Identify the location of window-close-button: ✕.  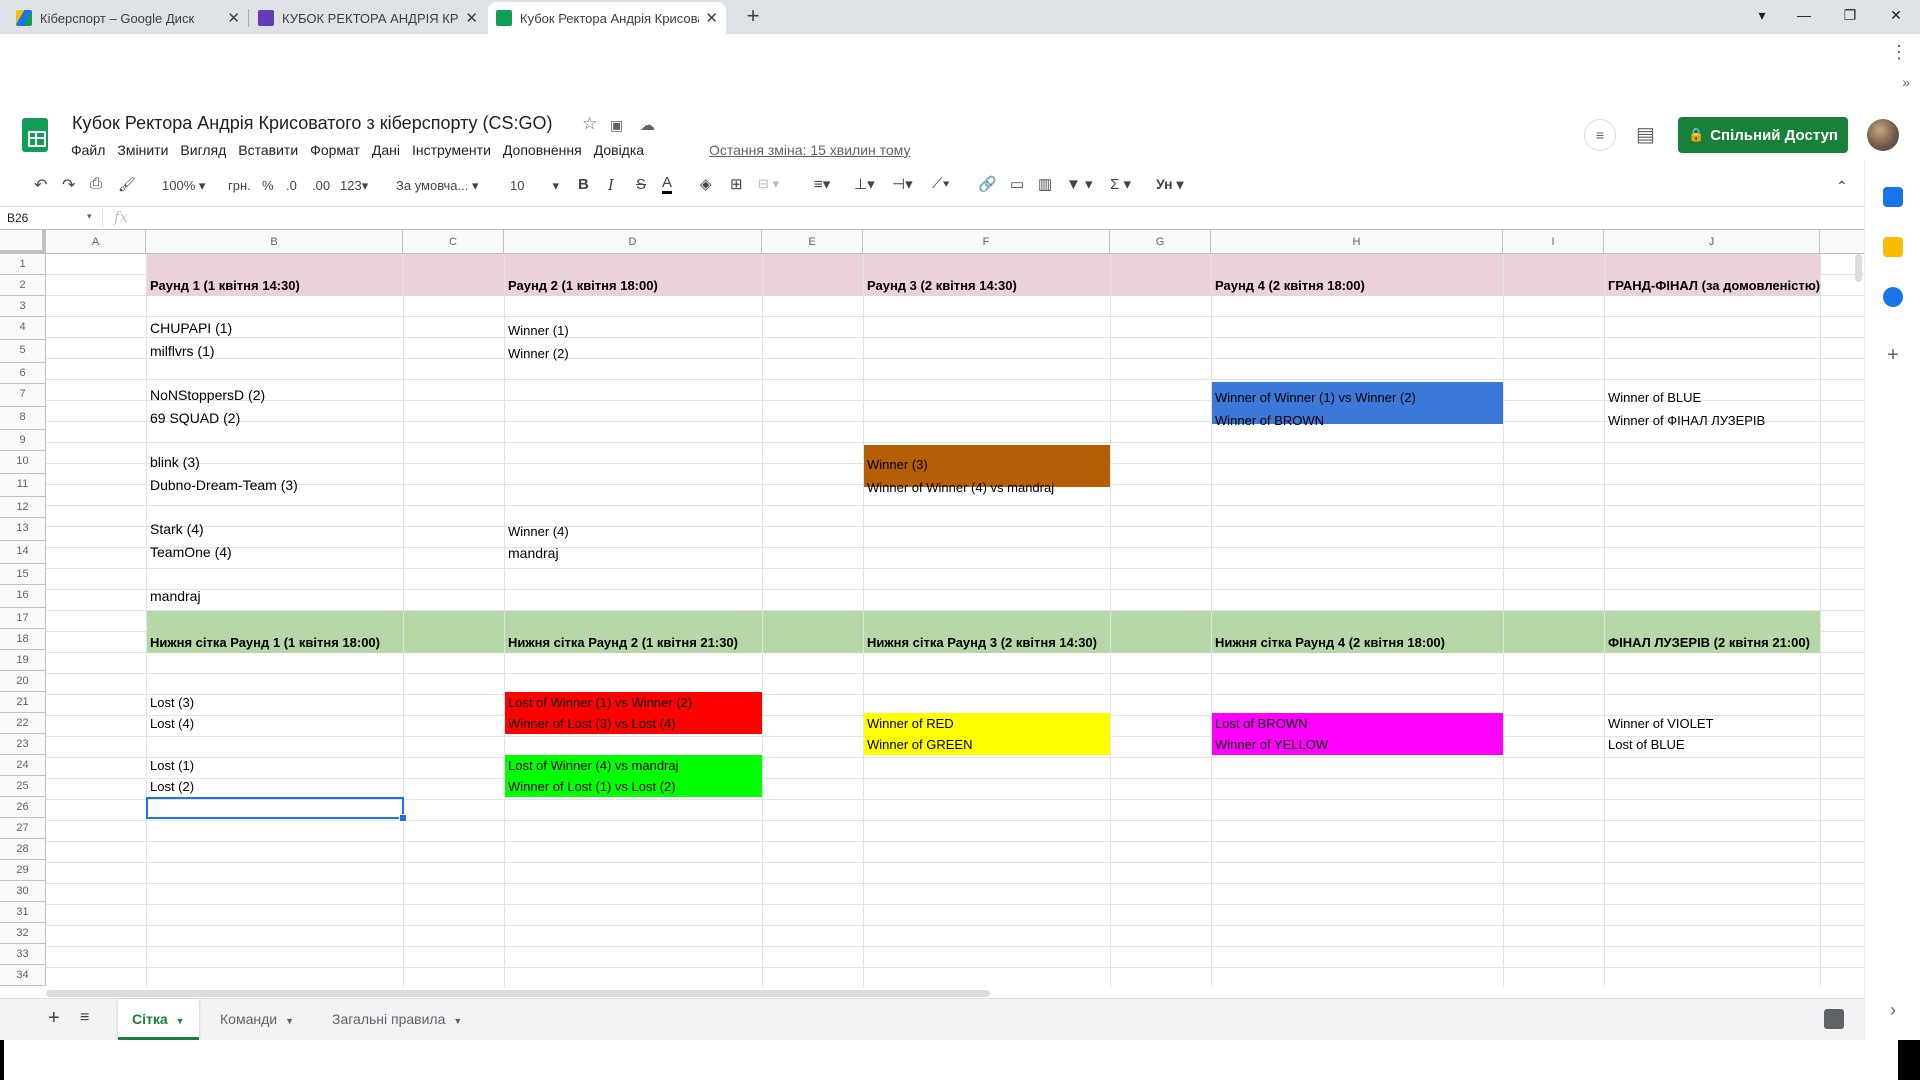
(1896, 15).